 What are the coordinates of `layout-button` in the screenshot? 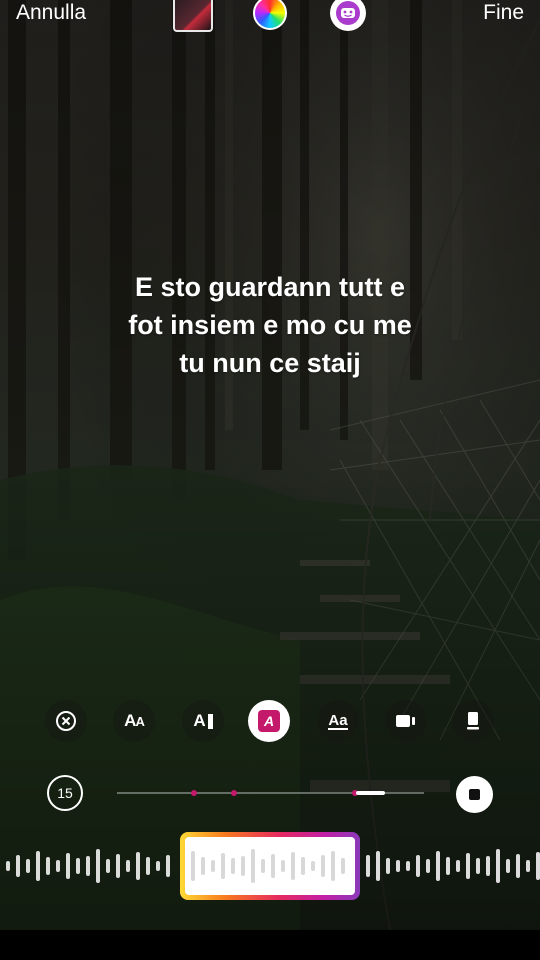 It's located at (473, 721).